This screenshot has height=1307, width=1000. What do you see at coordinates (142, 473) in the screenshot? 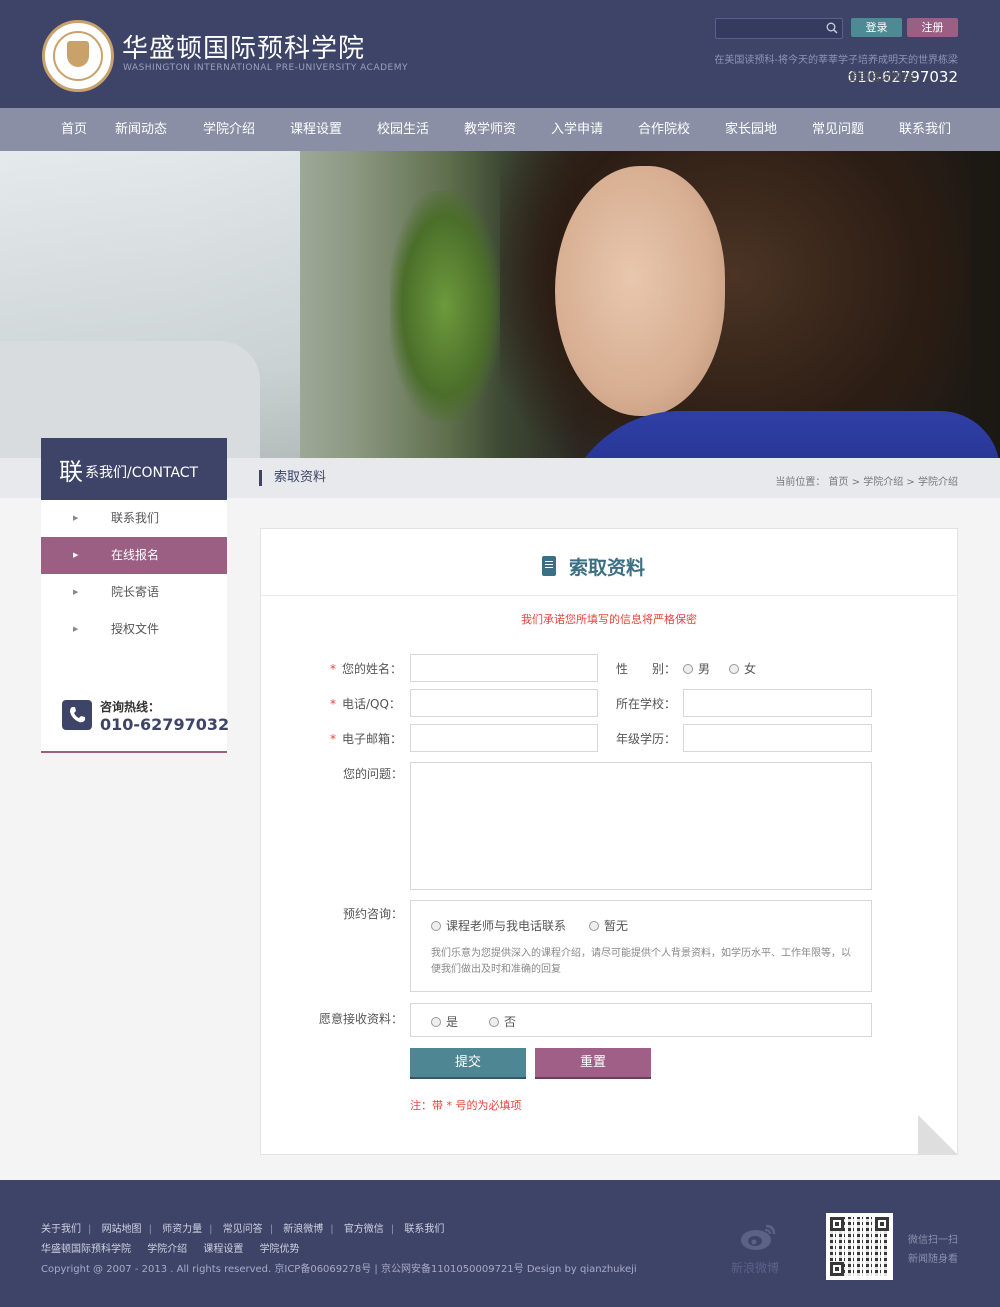
I see `sidebar-heading-text: 系我们/CONTACT` at bounding box center [142, 473].